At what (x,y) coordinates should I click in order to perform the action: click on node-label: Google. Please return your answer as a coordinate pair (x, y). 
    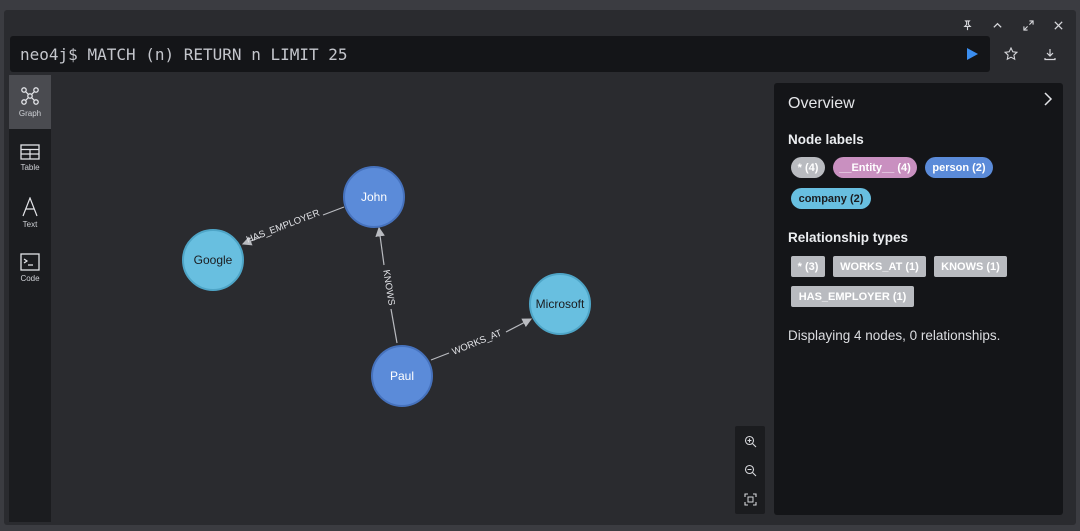
    Looking at the image, I should click on (213, 260).